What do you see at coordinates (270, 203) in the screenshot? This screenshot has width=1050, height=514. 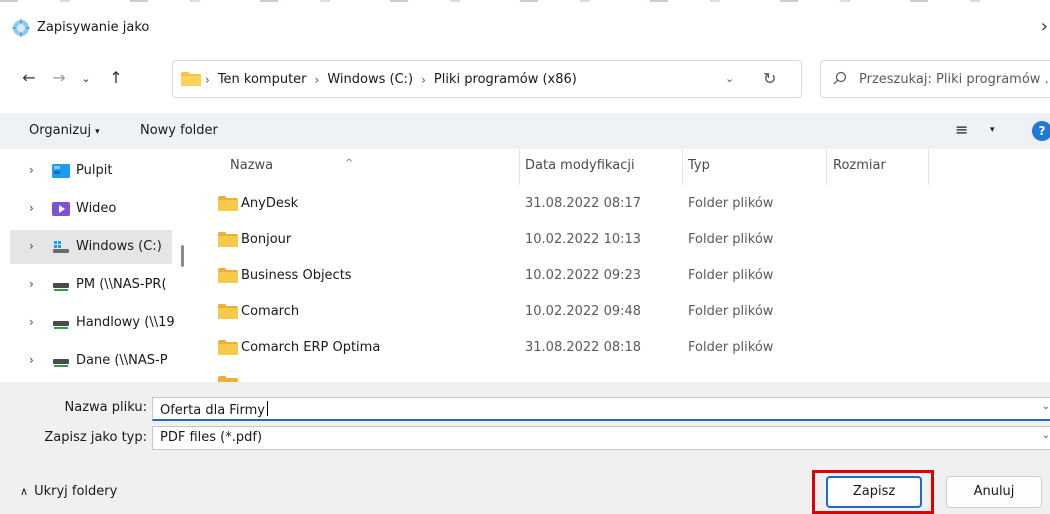 I see `file-name: AnyDesk` at bounding box center [270, 203].